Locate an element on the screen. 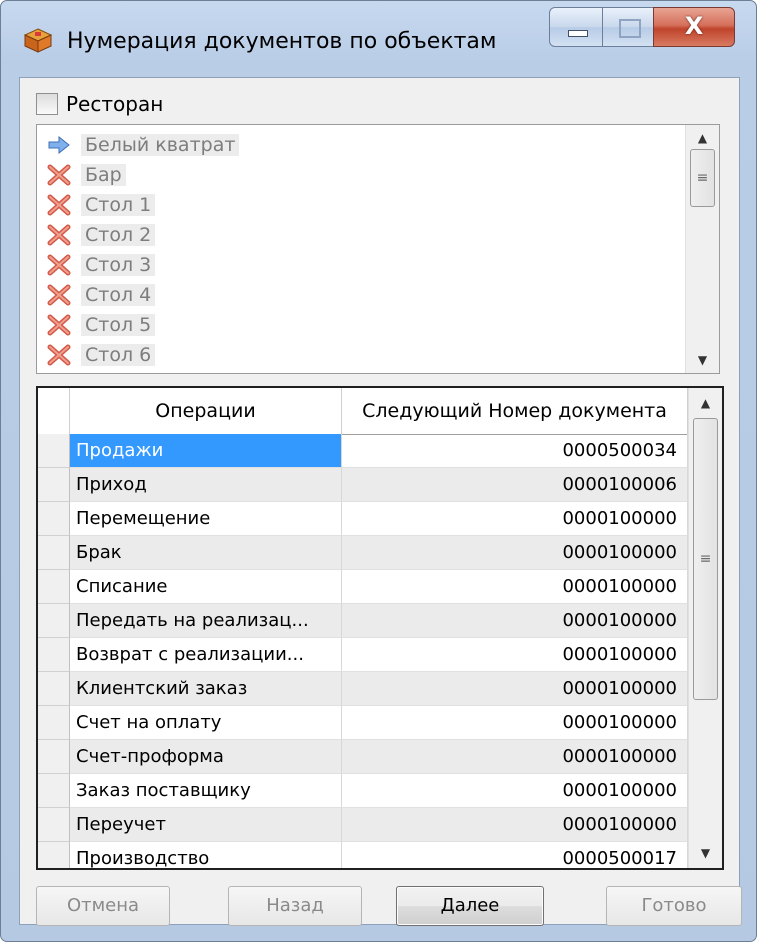  back-button: Назад is located at coordinates (295, 906).